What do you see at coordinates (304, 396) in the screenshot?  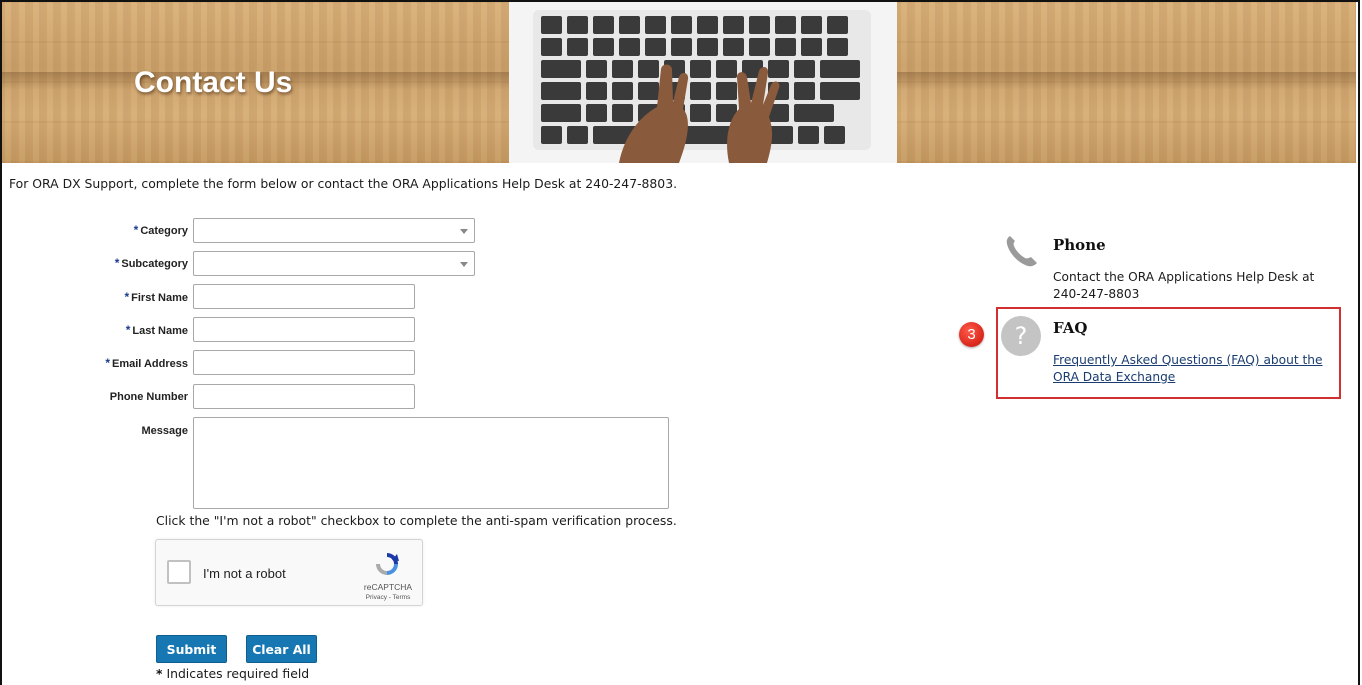 I see `phone-number-field` at bounding box center [304, 396].